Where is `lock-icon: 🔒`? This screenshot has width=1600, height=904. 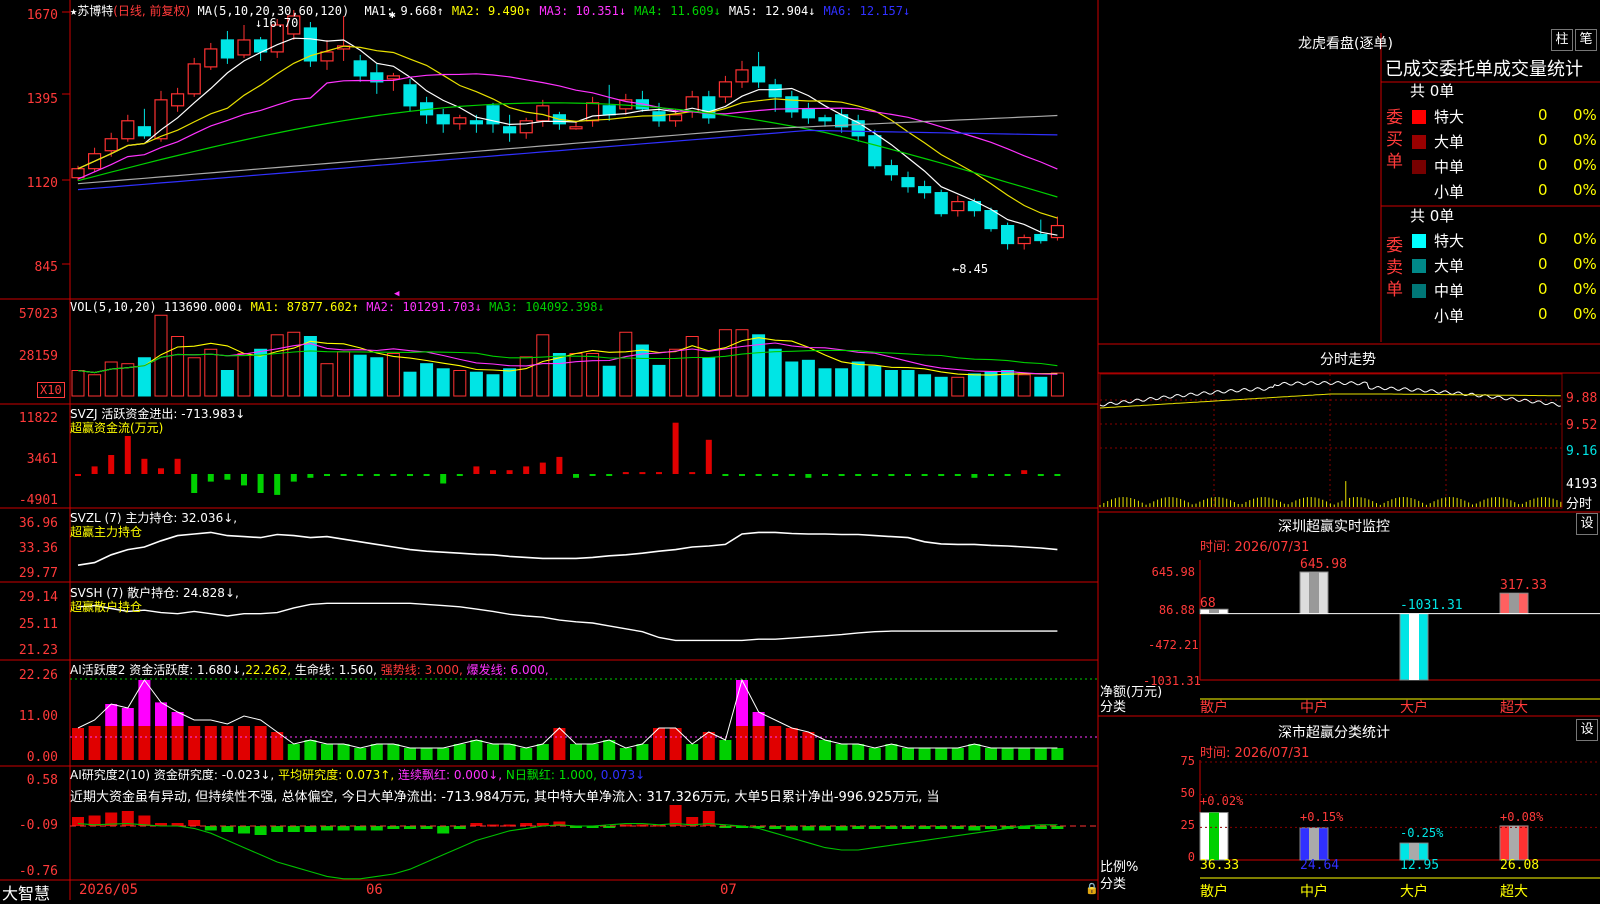
lock-icon: 🔒 is located at coordinates (1092, 888).